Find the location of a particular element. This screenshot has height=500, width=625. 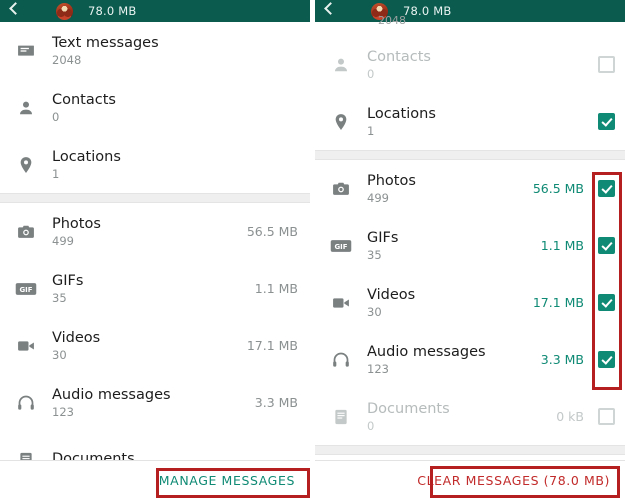

list-item-title: Text messages is located at coordinates (105, 42).